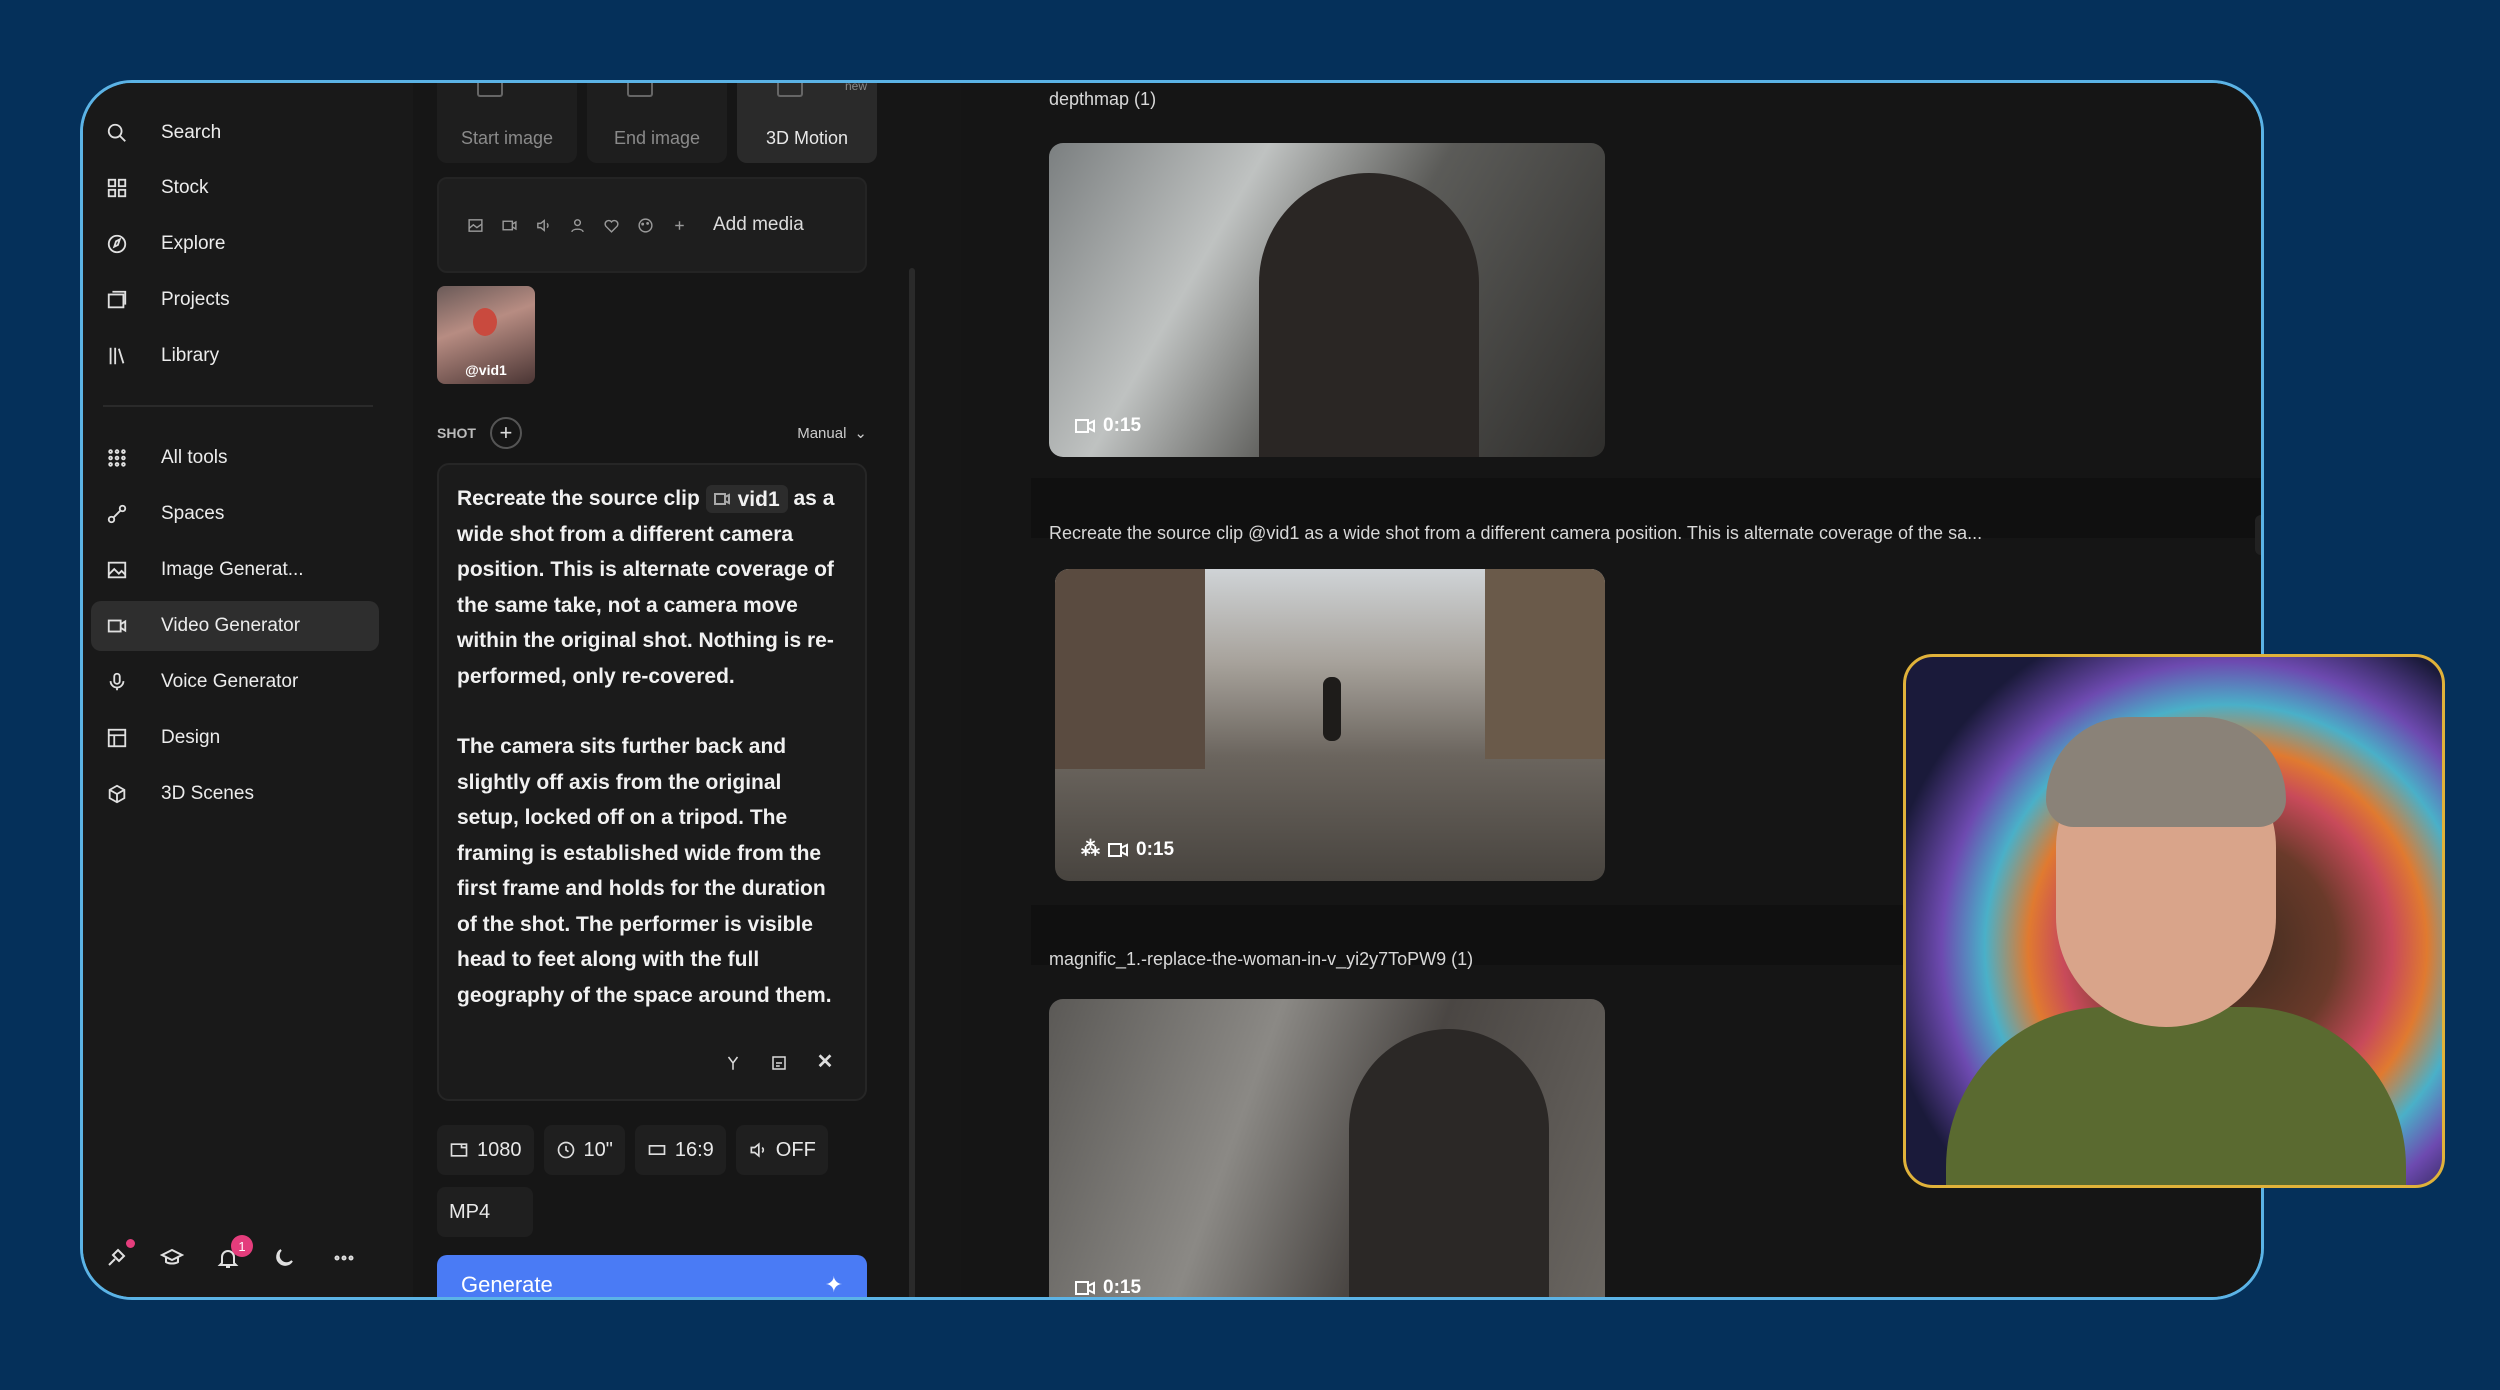 This screenshot has width=2500, height=1390. Describe the element at coordinates (1127, 849) in the screenshot. I see `duration-label: ⁂ 0:15` at that location.